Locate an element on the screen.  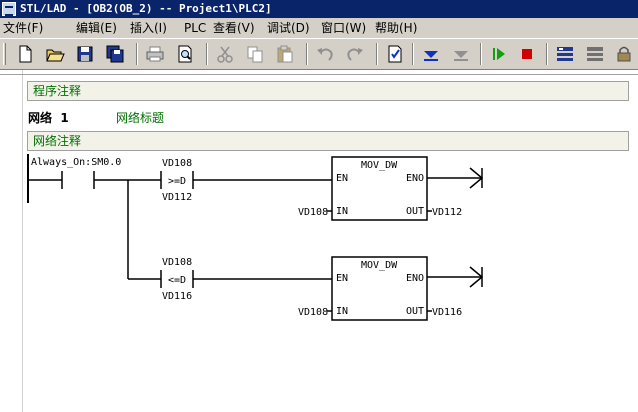
print-preview-icon is located at coordinates (185, 54).